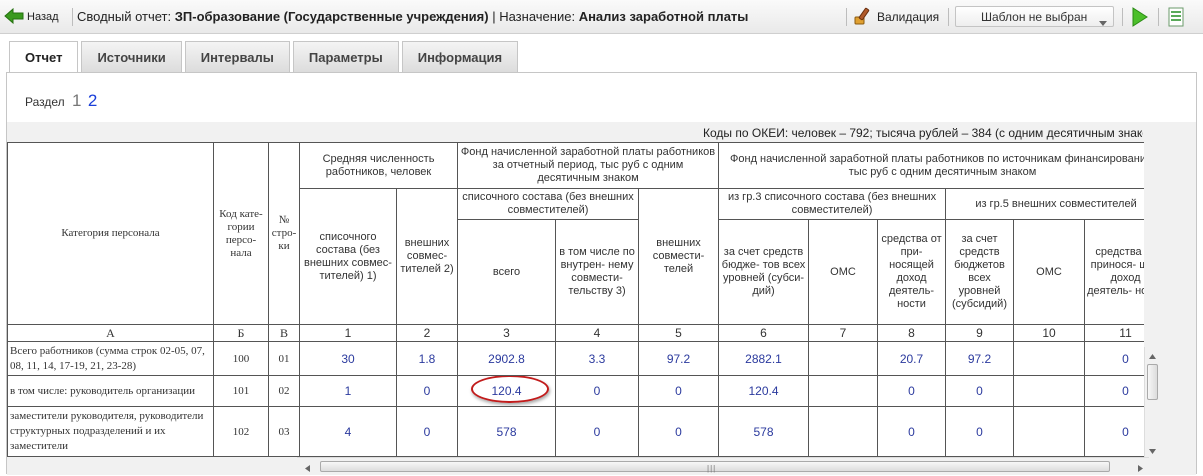  Describe the element at coordinates (131, 56) in the screenshot. I see `tab-sources: Источники` at that location.